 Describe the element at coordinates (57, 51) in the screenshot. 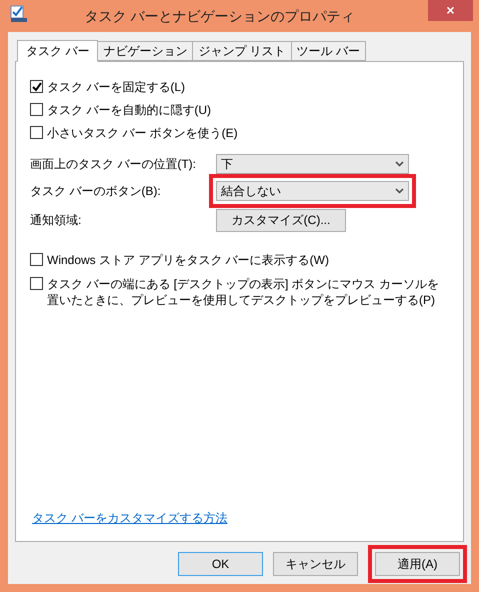

I see `tab: タスク バー` at that location.